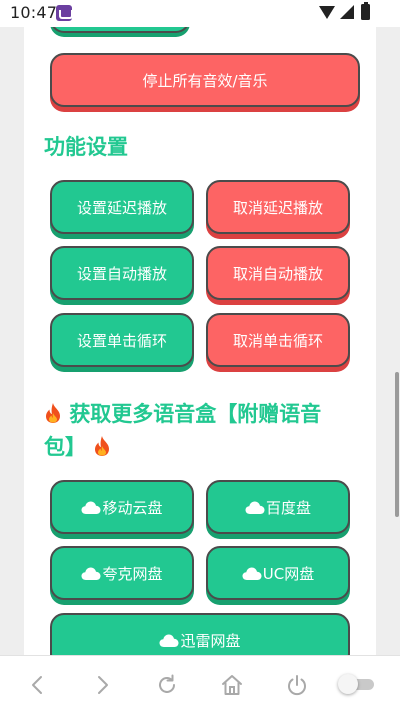 This screenshot has width=400, height=711. I want to click on power-icon, so click(297, 685).